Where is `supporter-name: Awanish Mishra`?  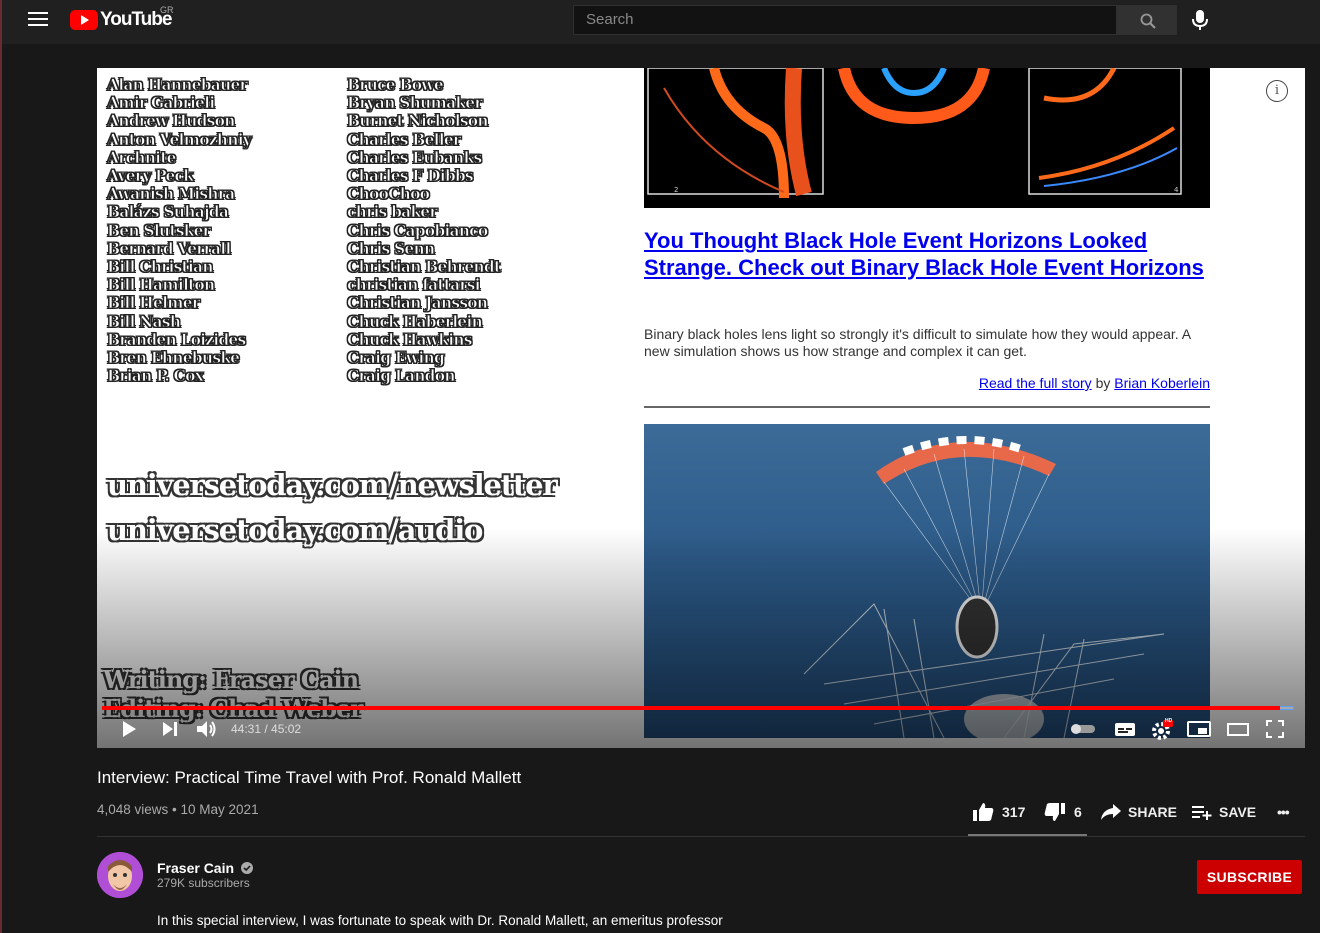
supporter-name: Awanish Mishra is located at coordinates (171, 194).